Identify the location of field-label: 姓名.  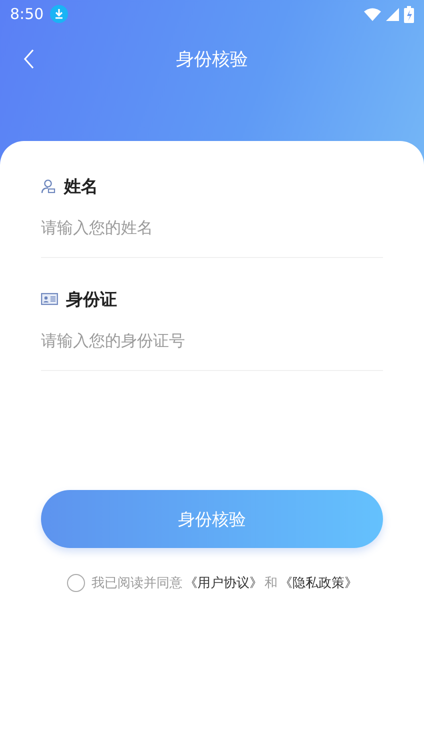
(81, 187).